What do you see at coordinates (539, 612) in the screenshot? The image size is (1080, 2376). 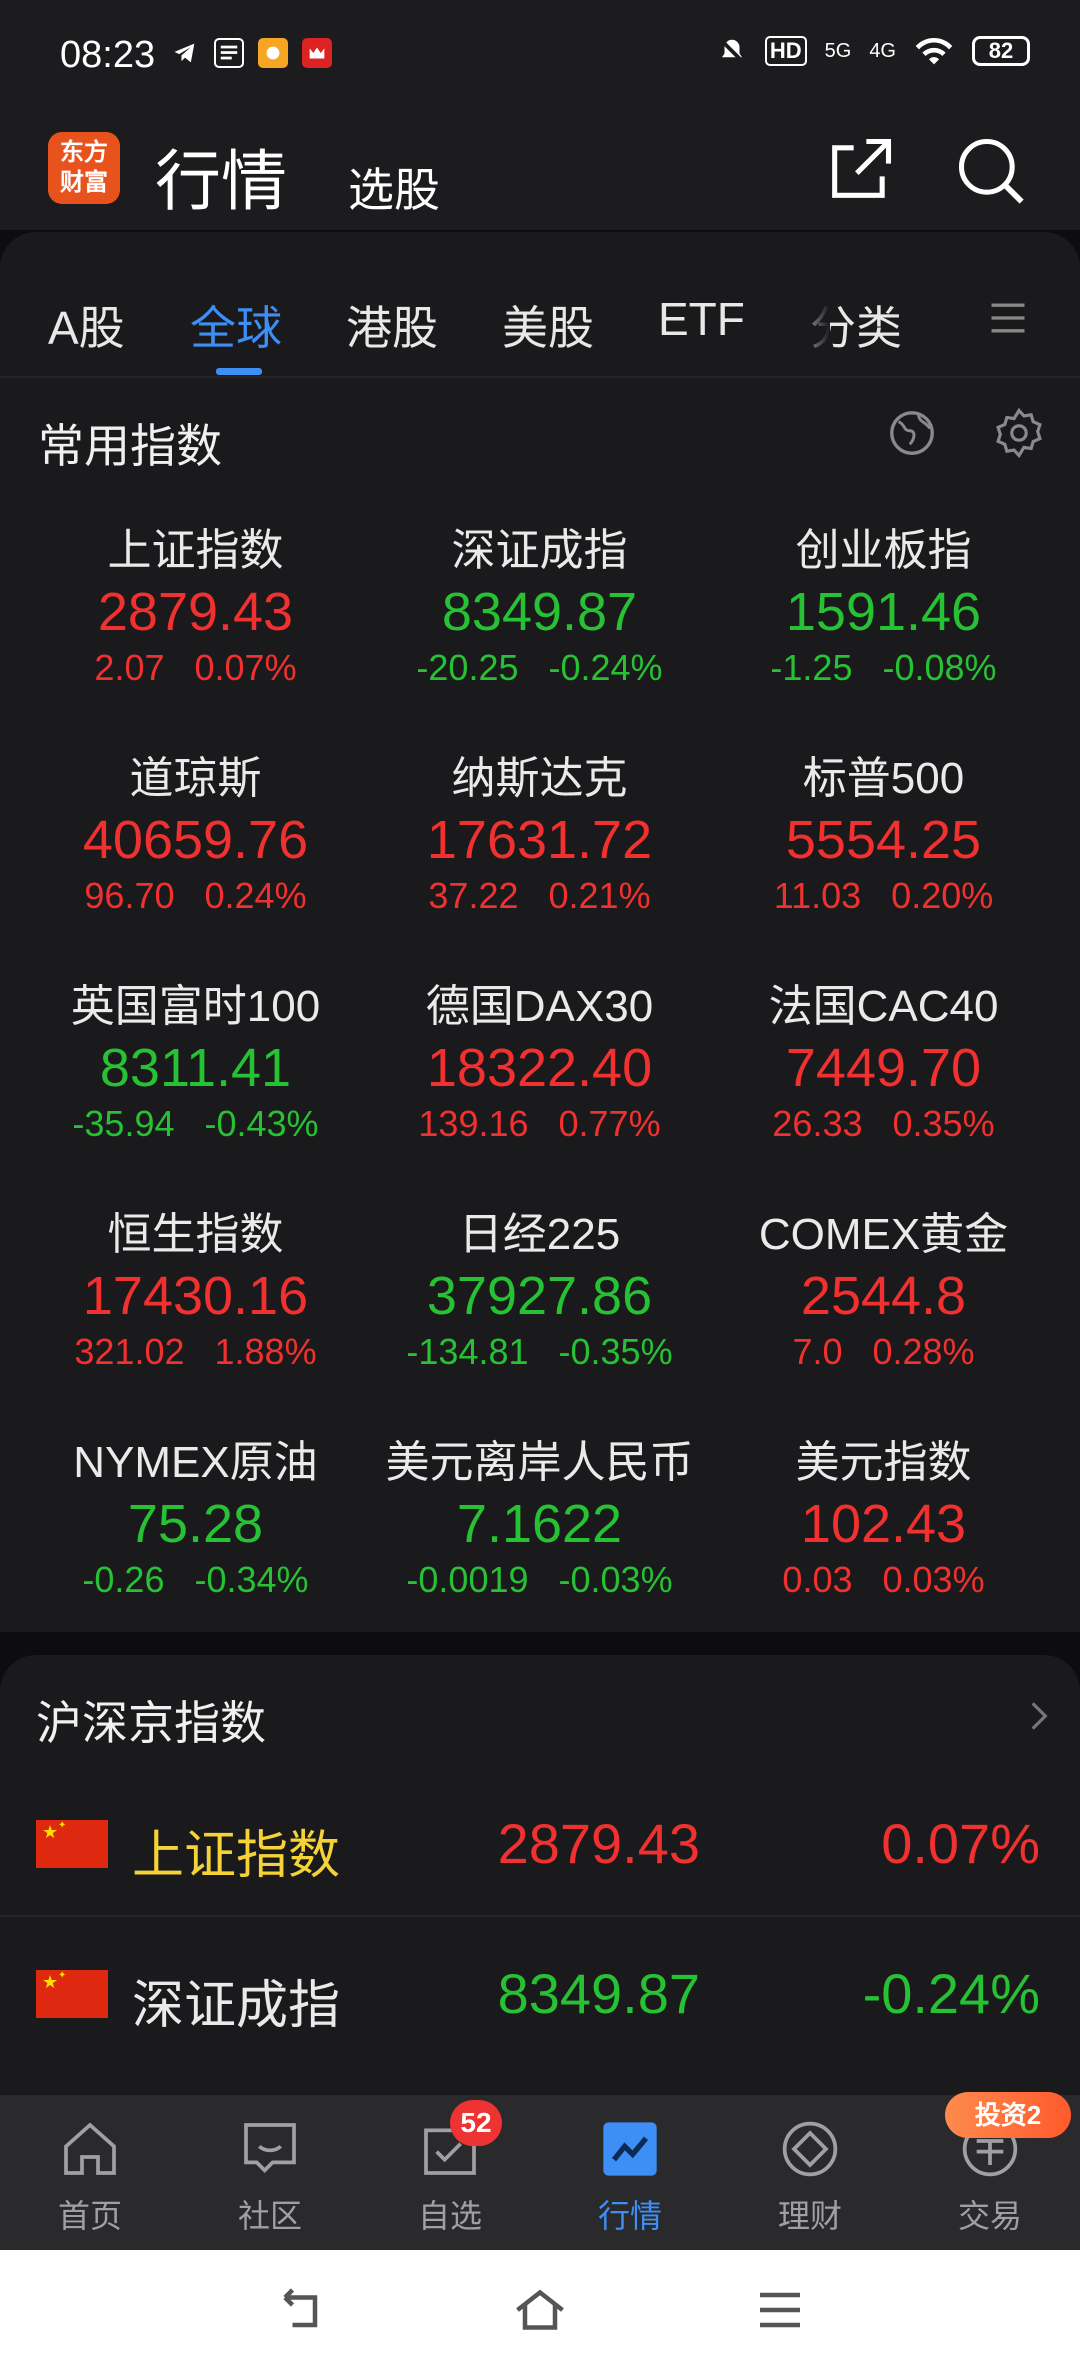 I see `index-price: 8349.87` at bounding box center [539, 612].